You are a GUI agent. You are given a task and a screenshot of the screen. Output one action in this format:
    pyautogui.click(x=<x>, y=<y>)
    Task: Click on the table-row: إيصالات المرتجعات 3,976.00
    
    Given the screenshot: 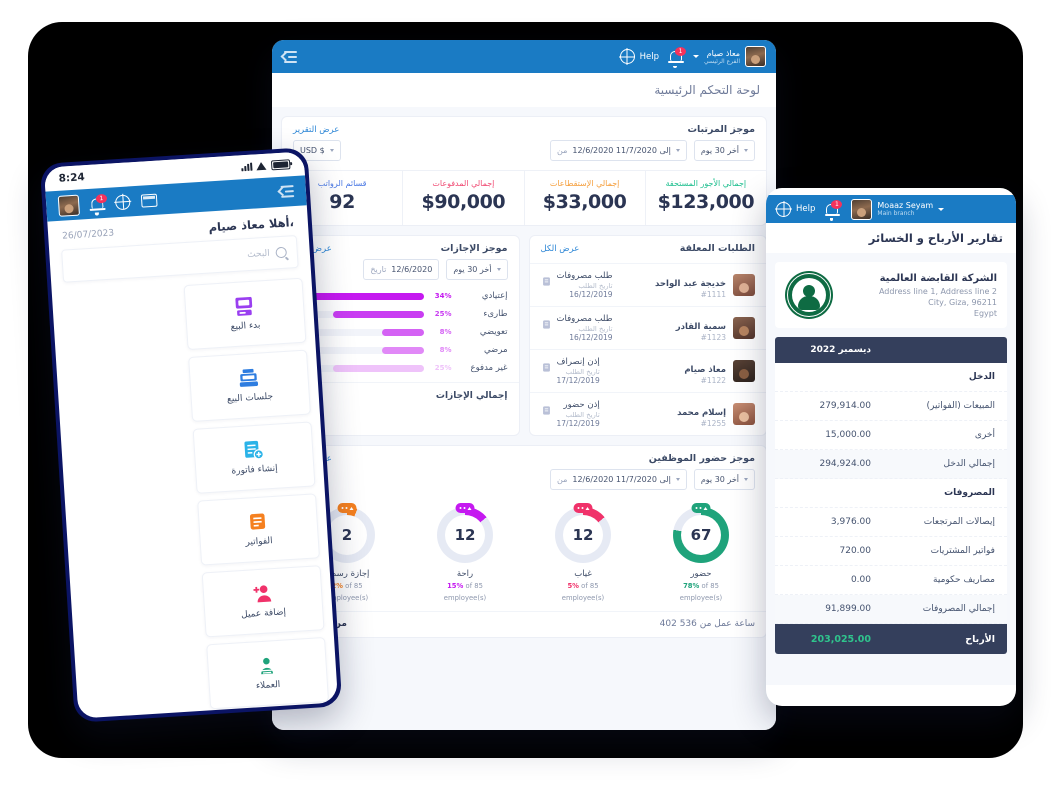 What is the action you would take?
    pyautogui.click(x=891, y=522)
    